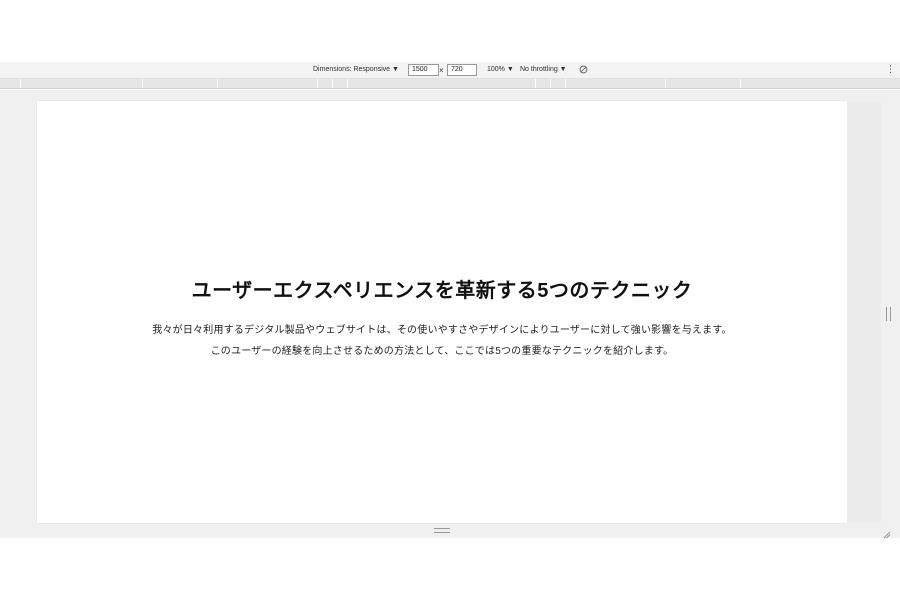  Describe the element at coordinates (442, 291) in the screenshot. I see `page-title: ユーザーエクスペリエンスを革新する5つのテクニック` at that location.